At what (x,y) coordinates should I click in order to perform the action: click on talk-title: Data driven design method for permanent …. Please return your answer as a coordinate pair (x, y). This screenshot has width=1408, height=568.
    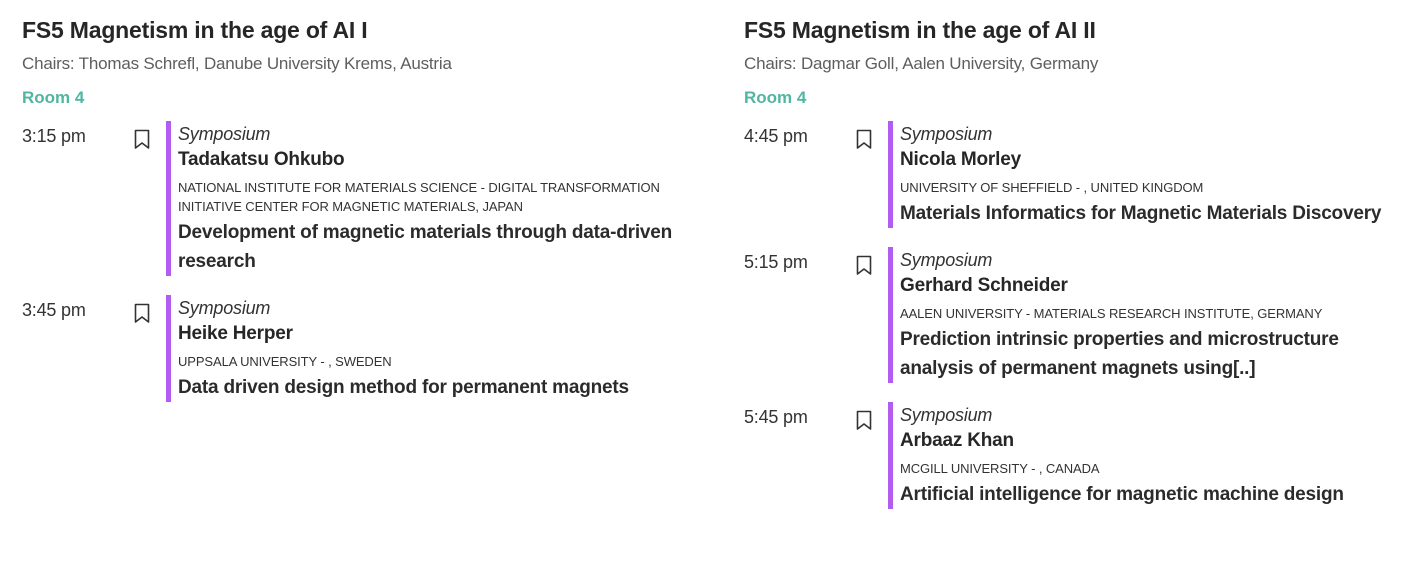
    Looking at the image, I should click on (428, 387).